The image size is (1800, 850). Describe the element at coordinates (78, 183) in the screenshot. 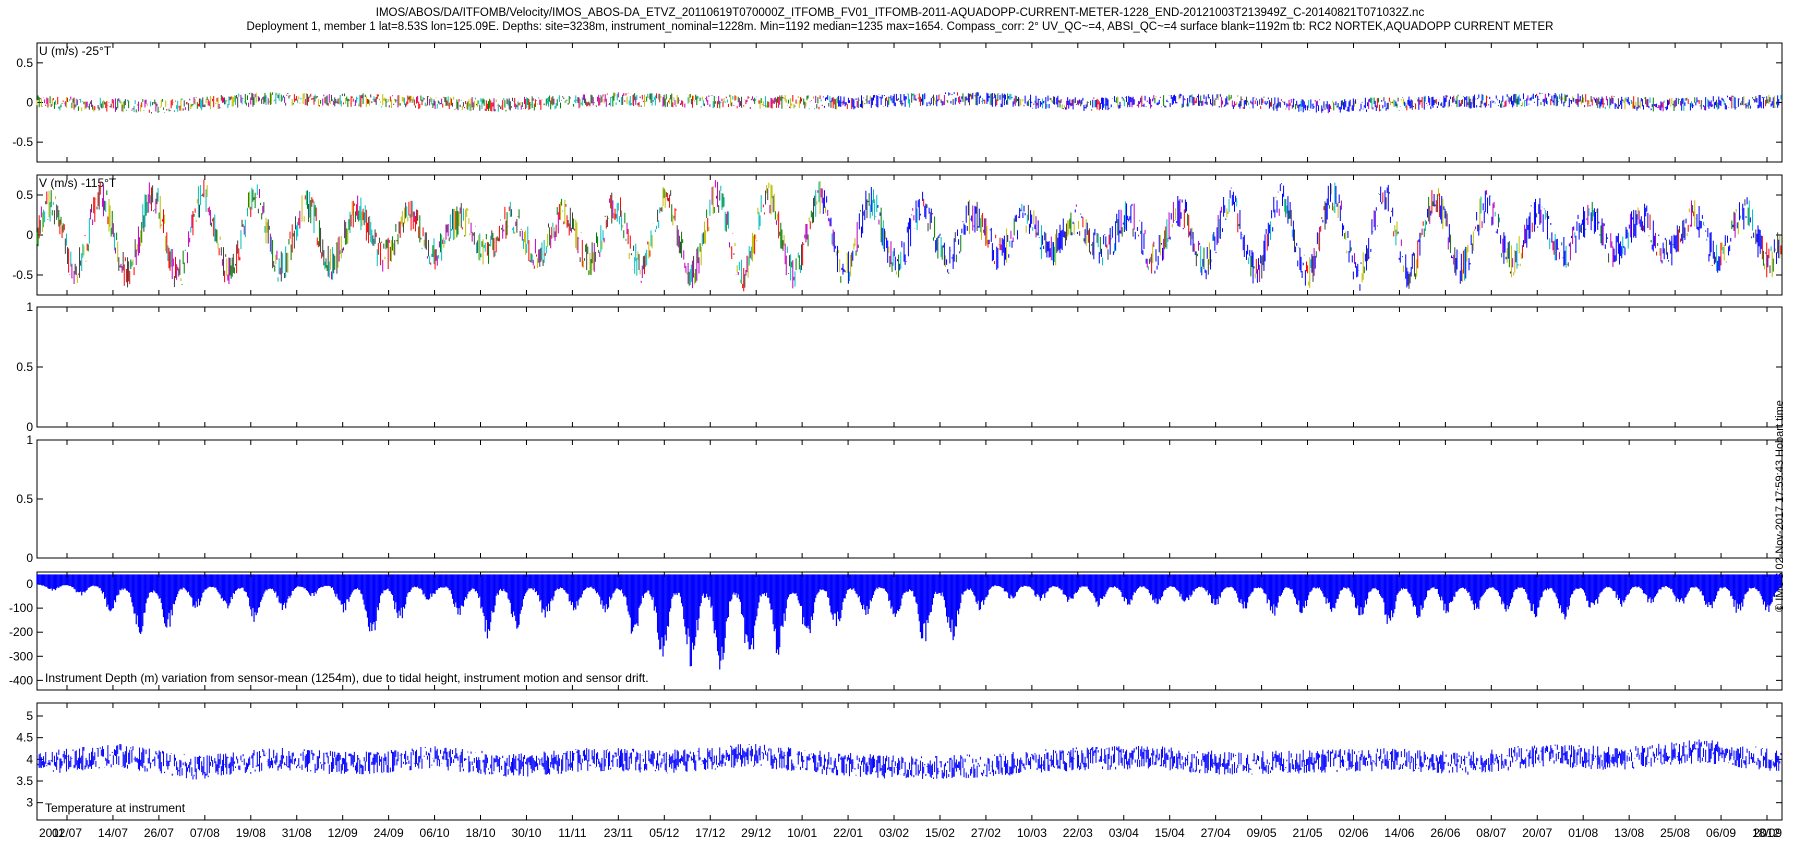

I see `panel-title-2: V (m/s) -115°T` at that location.